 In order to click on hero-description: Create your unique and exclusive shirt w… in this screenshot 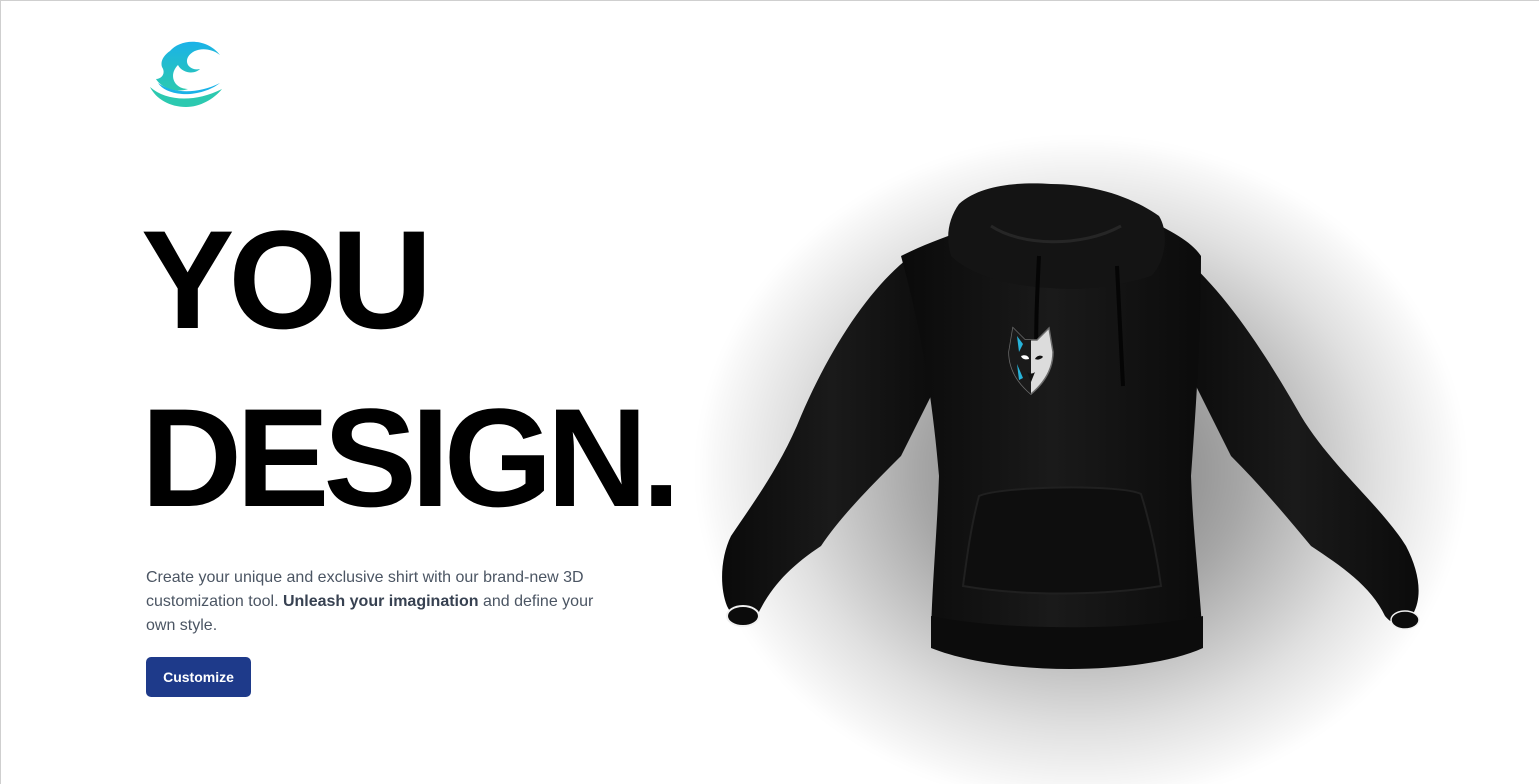, I will do `click(371, 602)`.